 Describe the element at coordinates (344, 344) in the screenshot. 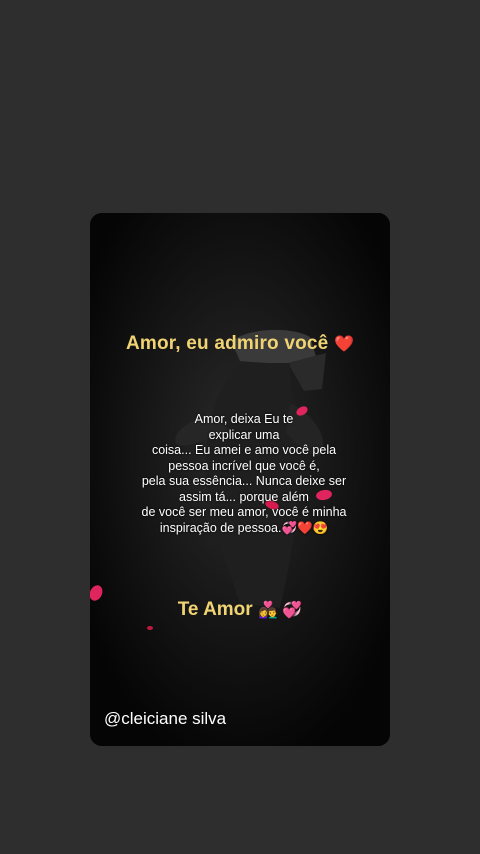

I see `red-heart-icon: ❤️` at that location.